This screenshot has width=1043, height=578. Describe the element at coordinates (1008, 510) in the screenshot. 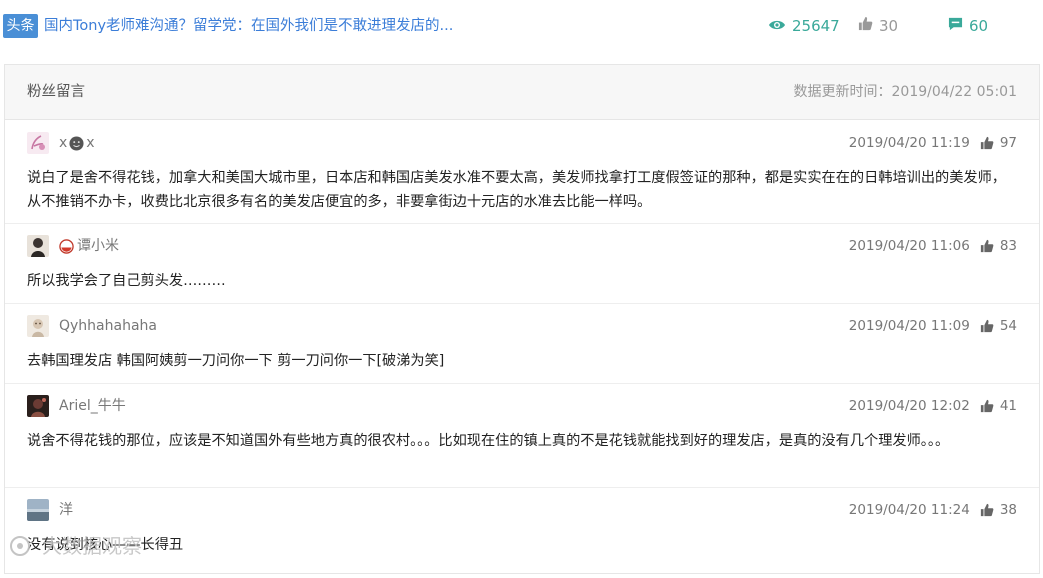

I see `comment-like-count: 38` at that location.